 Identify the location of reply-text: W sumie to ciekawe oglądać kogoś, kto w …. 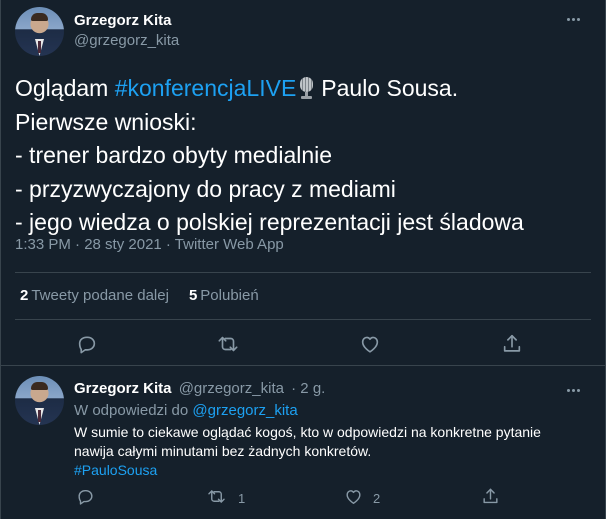
(334, 451).